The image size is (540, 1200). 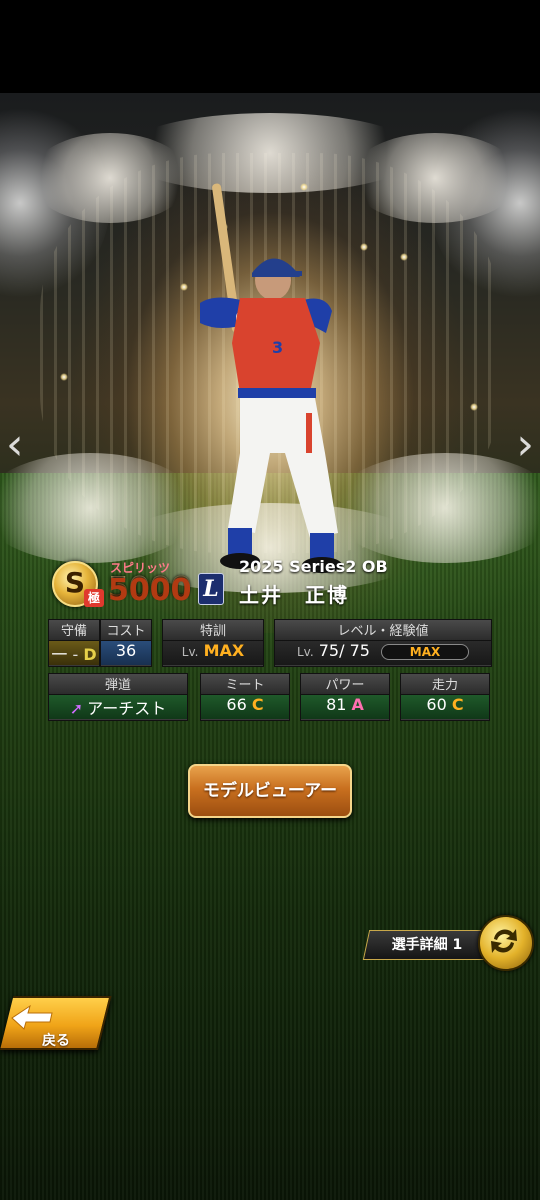 I want to click on power-cell: パワー 81 A, so click(x=345, y=697).